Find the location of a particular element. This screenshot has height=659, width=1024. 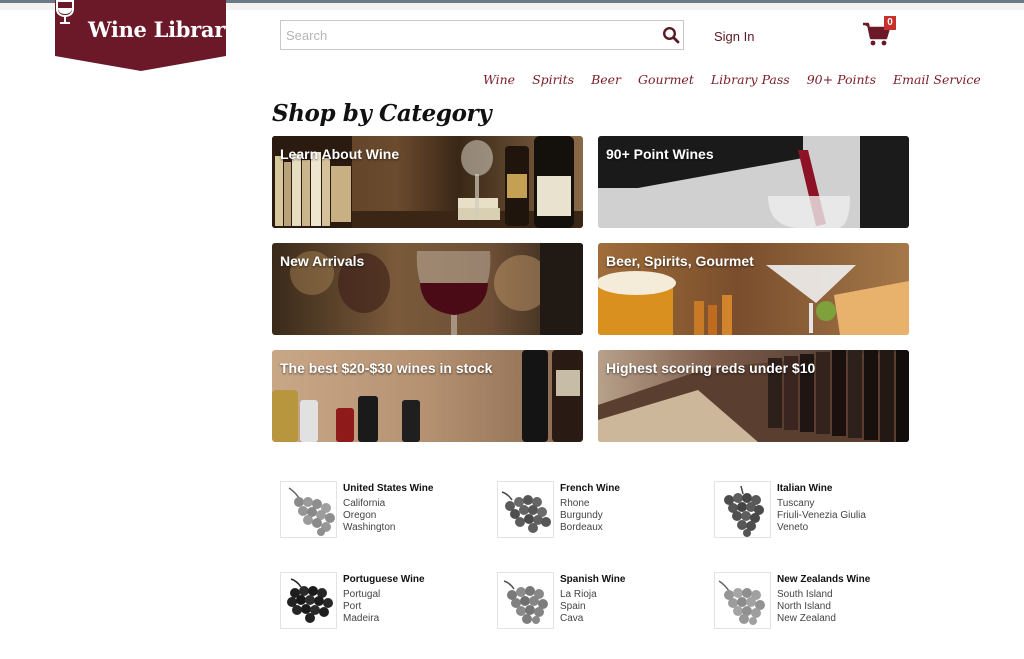

nav-item-90-points: 90+ Points is located at coordinates (841, 79).